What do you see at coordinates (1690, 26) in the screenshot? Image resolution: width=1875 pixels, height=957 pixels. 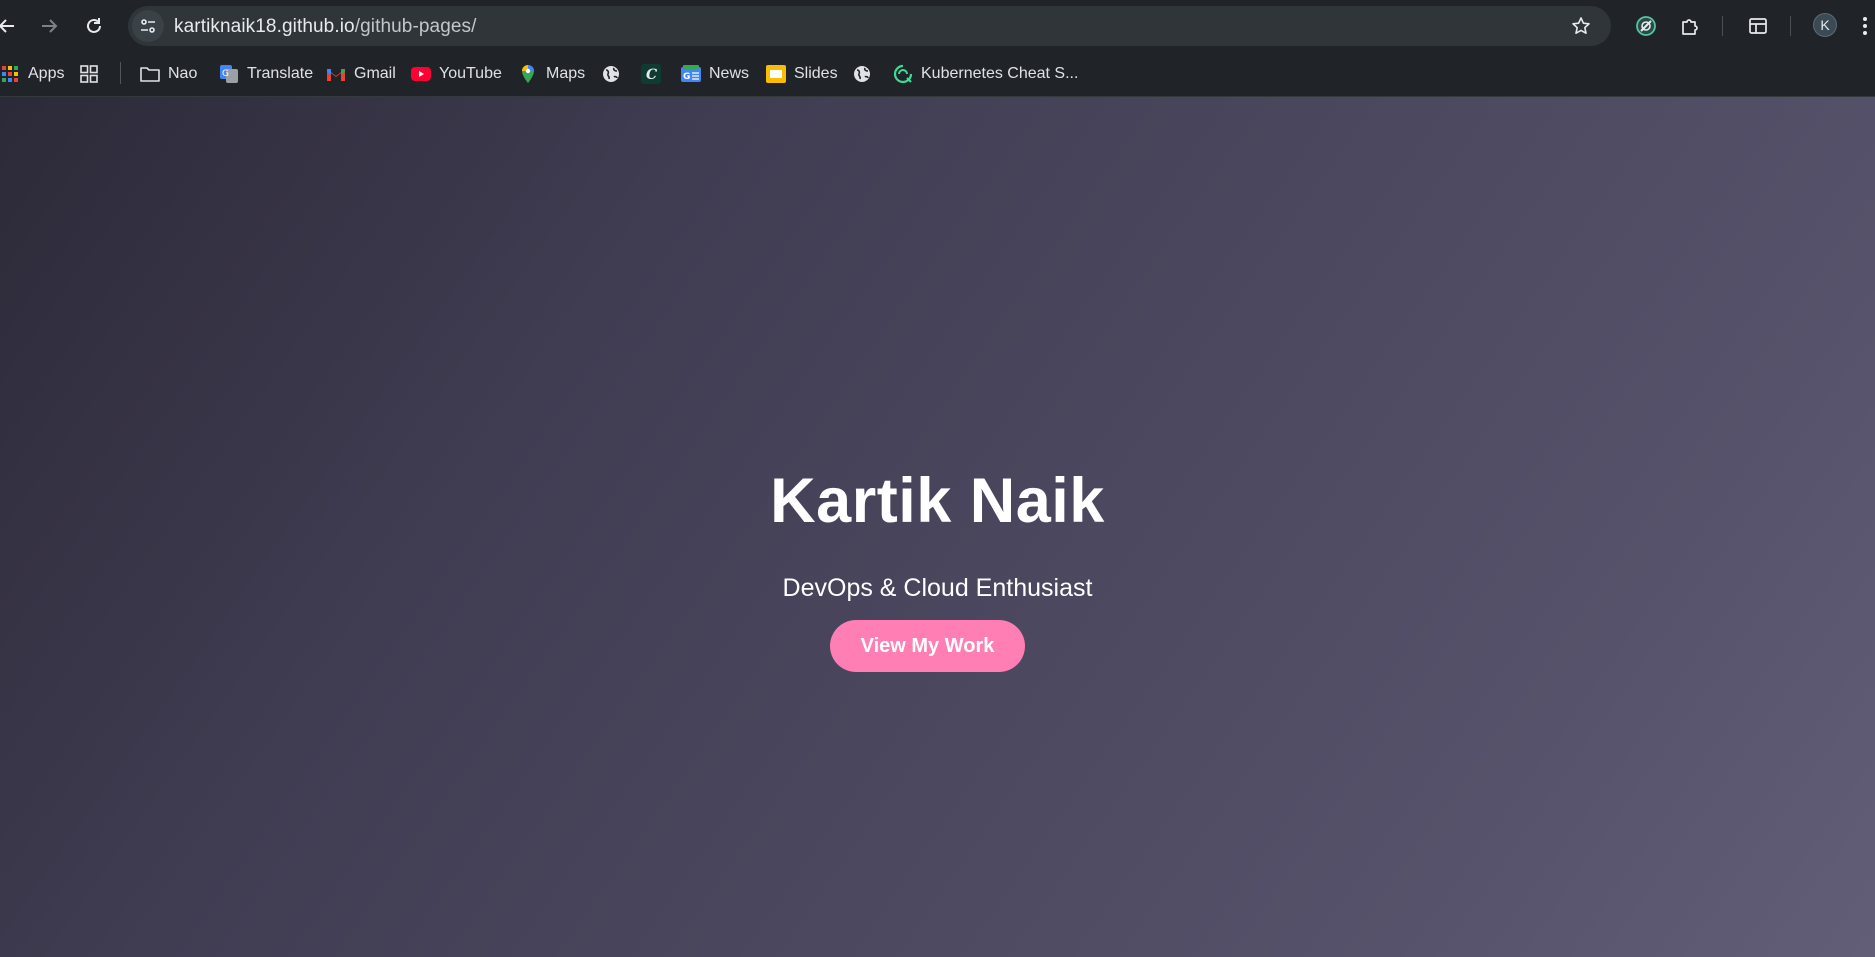 I see `puzzle-icon` at bounding box center [1690, 26].